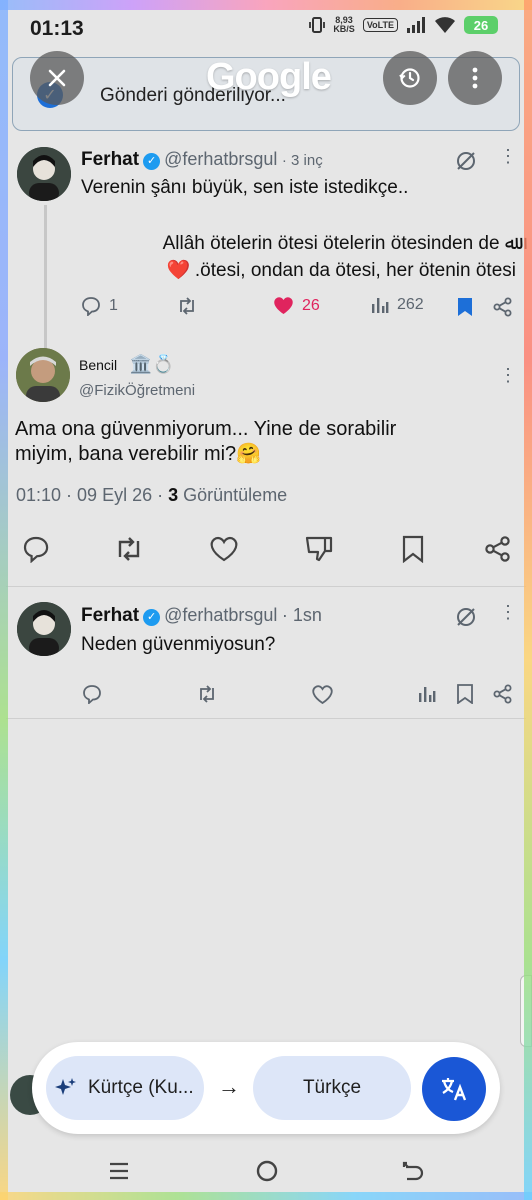 Image resolution: width=532 pixels, height=1200 pixels. I want to click on more-vert-icon, so click(475, 78).